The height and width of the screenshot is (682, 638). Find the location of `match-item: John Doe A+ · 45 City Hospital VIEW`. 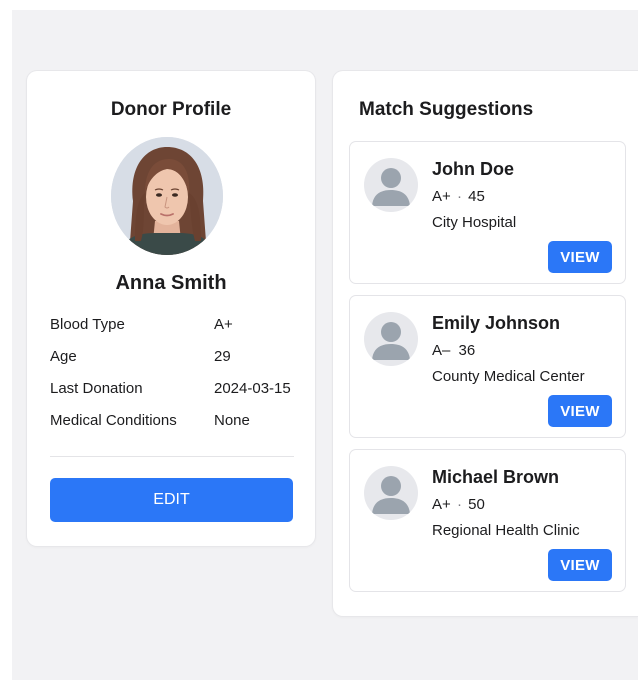

match-item: John Doe A+ · 45 City Hospital VIEW is located at coordinates (487, 212).